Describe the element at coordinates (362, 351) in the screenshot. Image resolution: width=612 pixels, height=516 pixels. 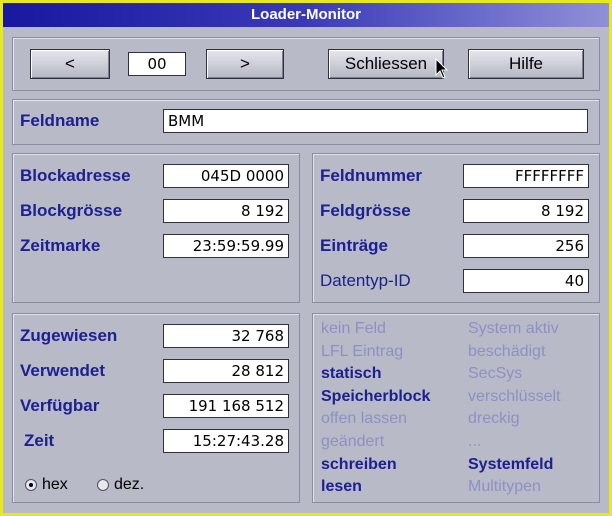
I see `status-flag-left-1: LFL Eintrag` at that location.